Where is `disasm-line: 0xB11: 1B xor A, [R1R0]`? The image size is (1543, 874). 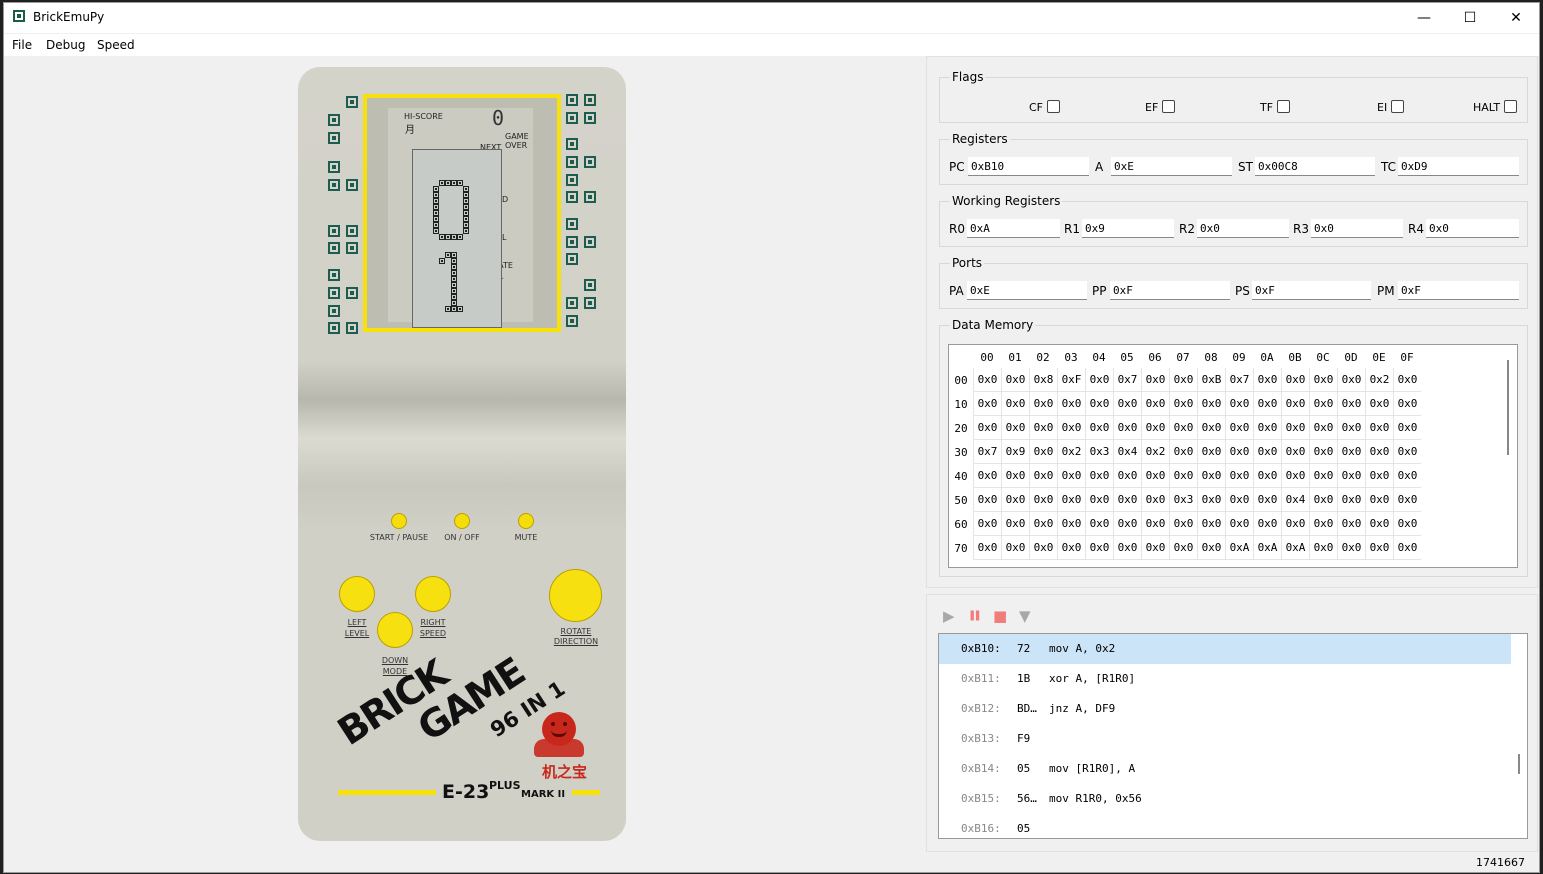 disasm-line: 0xB11: 1B xor A, [R1R0] is located at coordinates (1225, 679).